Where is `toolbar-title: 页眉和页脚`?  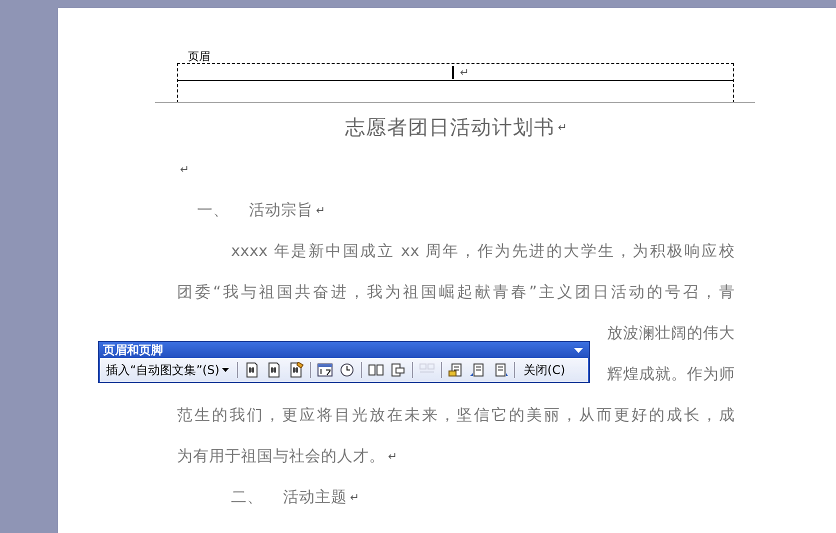
toolbar-title: 页眉和页脚 is located at coordinates (133, 350).